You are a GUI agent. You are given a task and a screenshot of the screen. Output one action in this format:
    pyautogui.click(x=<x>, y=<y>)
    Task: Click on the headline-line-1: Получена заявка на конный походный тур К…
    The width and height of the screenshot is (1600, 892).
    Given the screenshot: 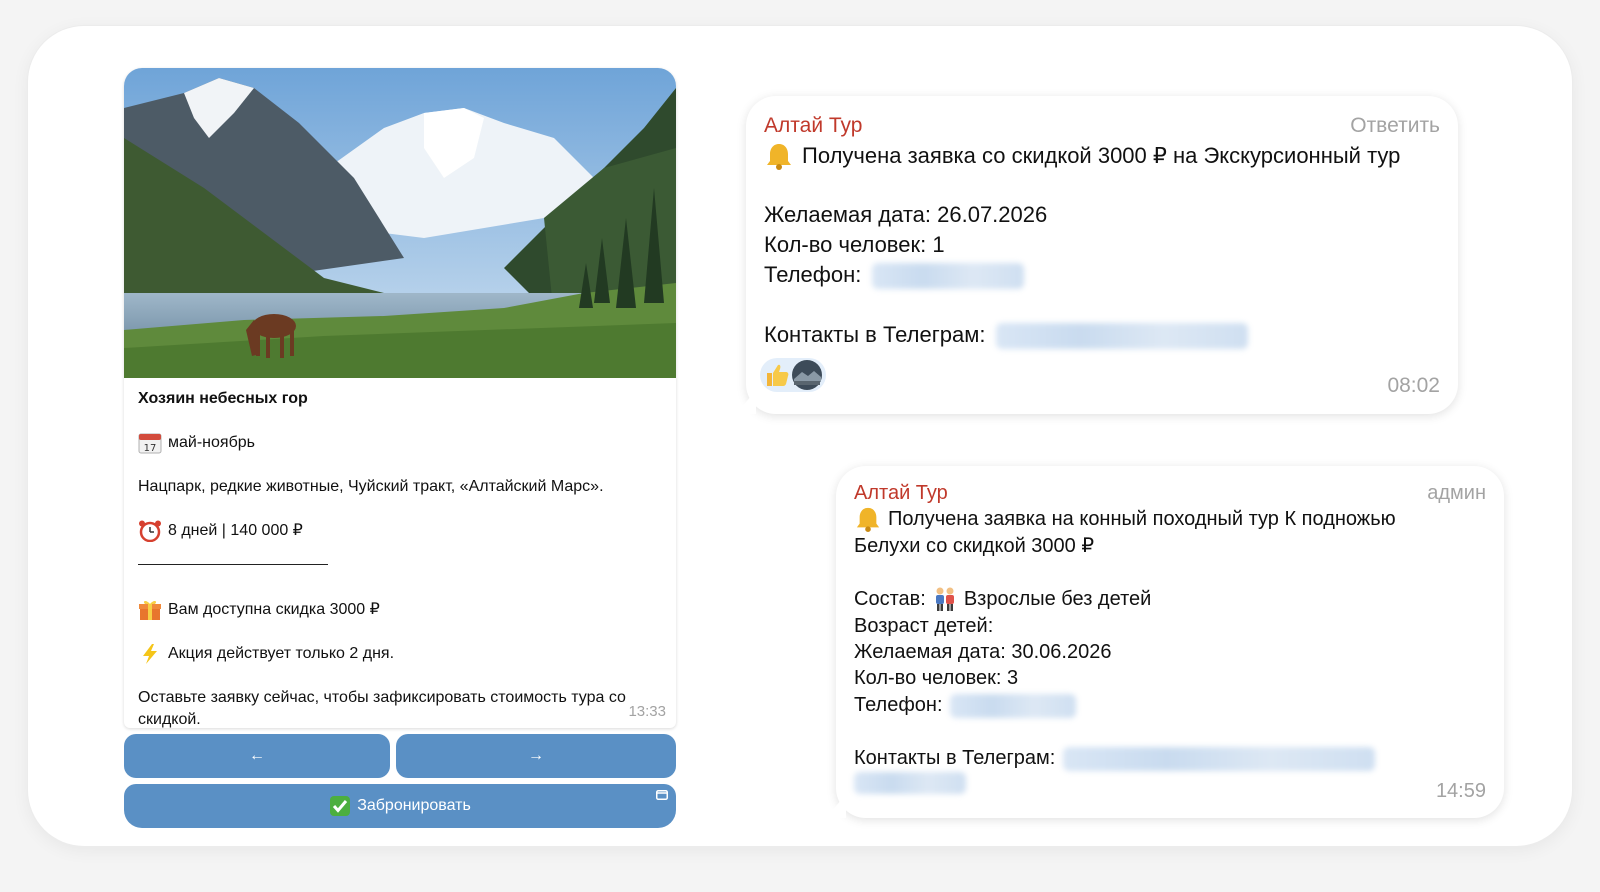 What is the action you would take?
    pyautogui.click(x=1142, y=519)
    